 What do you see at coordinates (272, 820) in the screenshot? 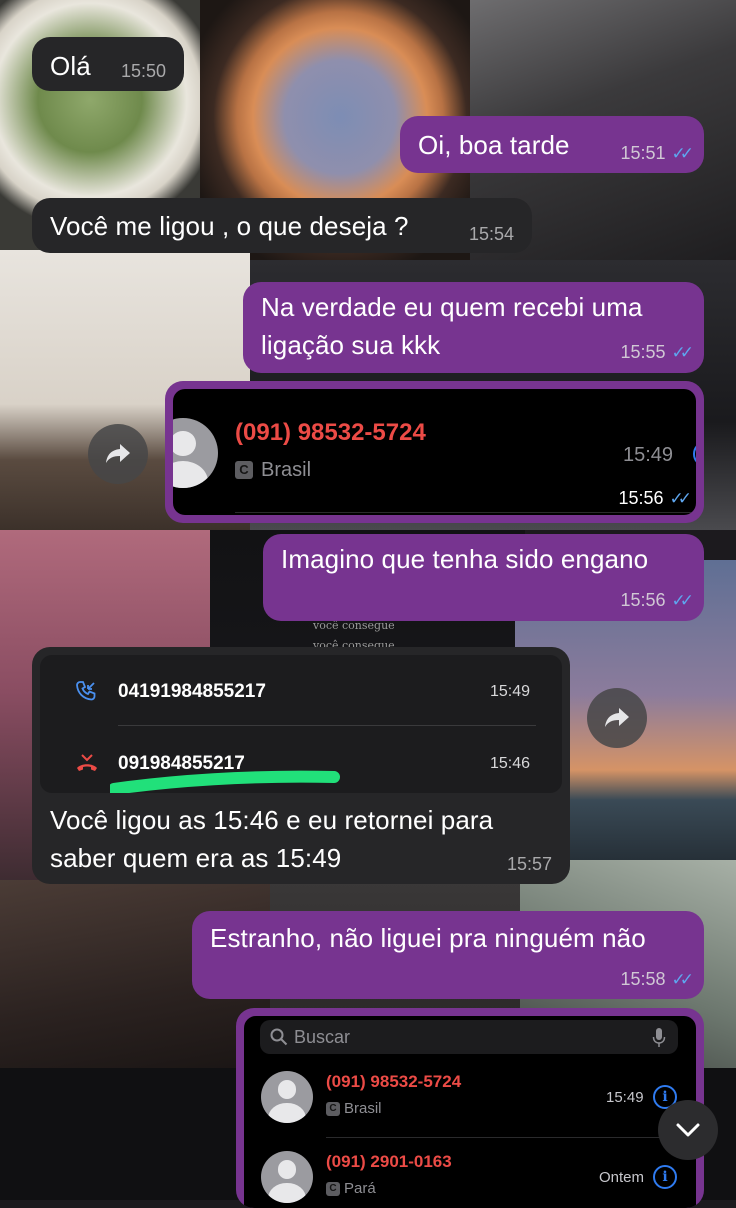
I see `message-text: Você ligou as 15:46 e eu retornei para` at bounding box center [272, 820].